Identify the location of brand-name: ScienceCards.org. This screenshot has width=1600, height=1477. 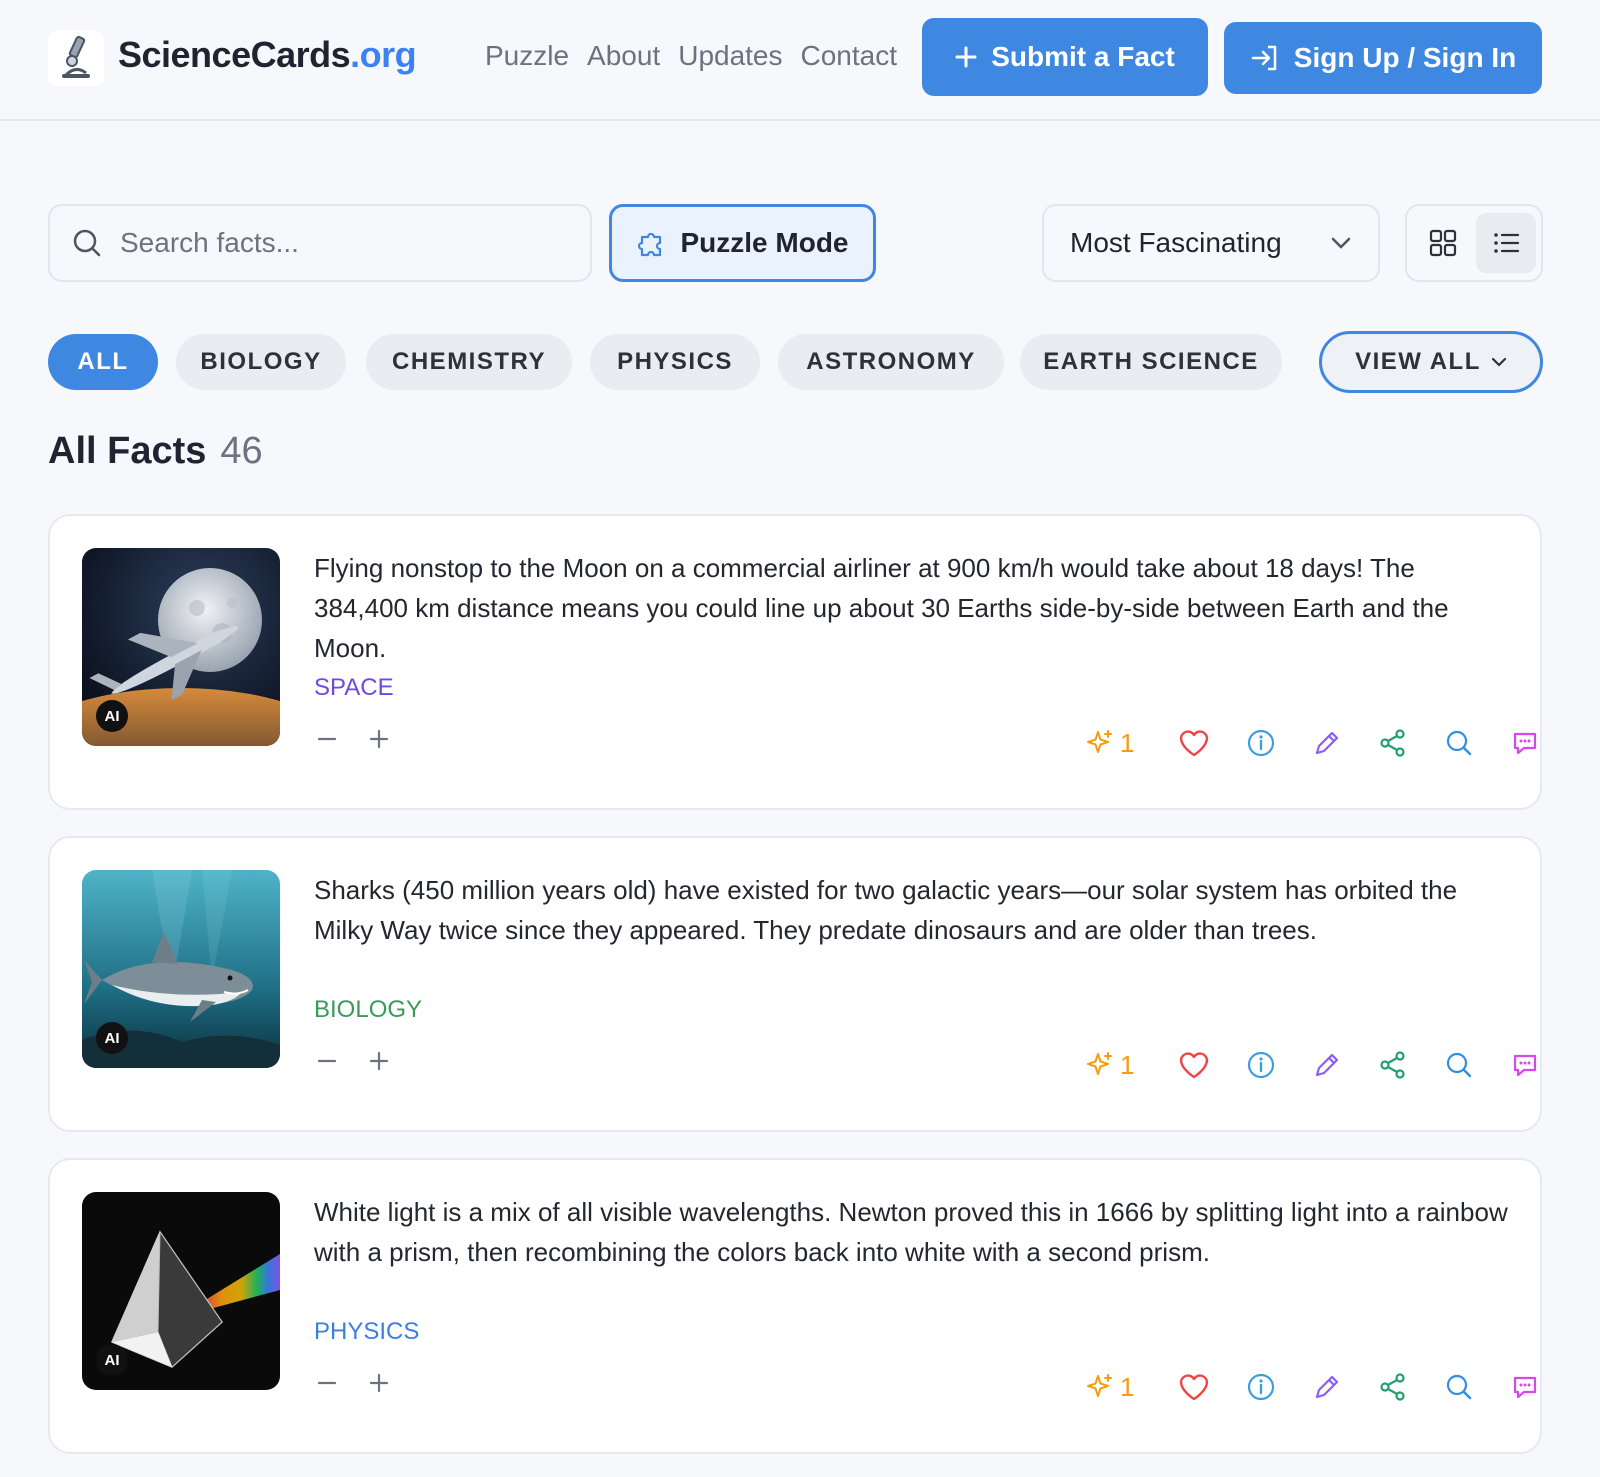
(267, 55).